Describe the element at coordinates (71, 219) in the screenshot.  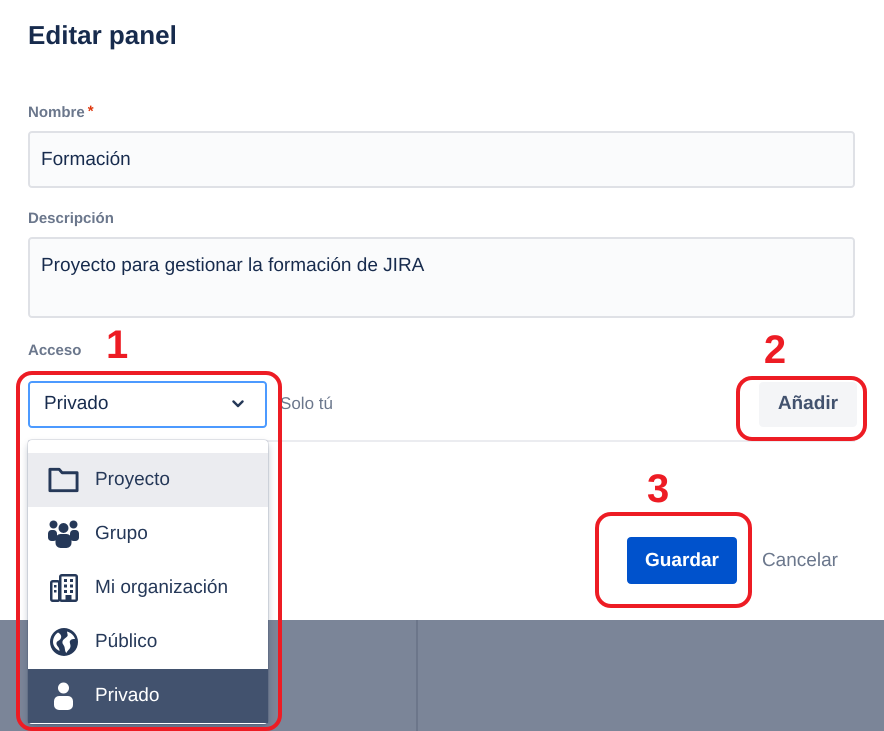
I see `field-label: Descripción` at that location.